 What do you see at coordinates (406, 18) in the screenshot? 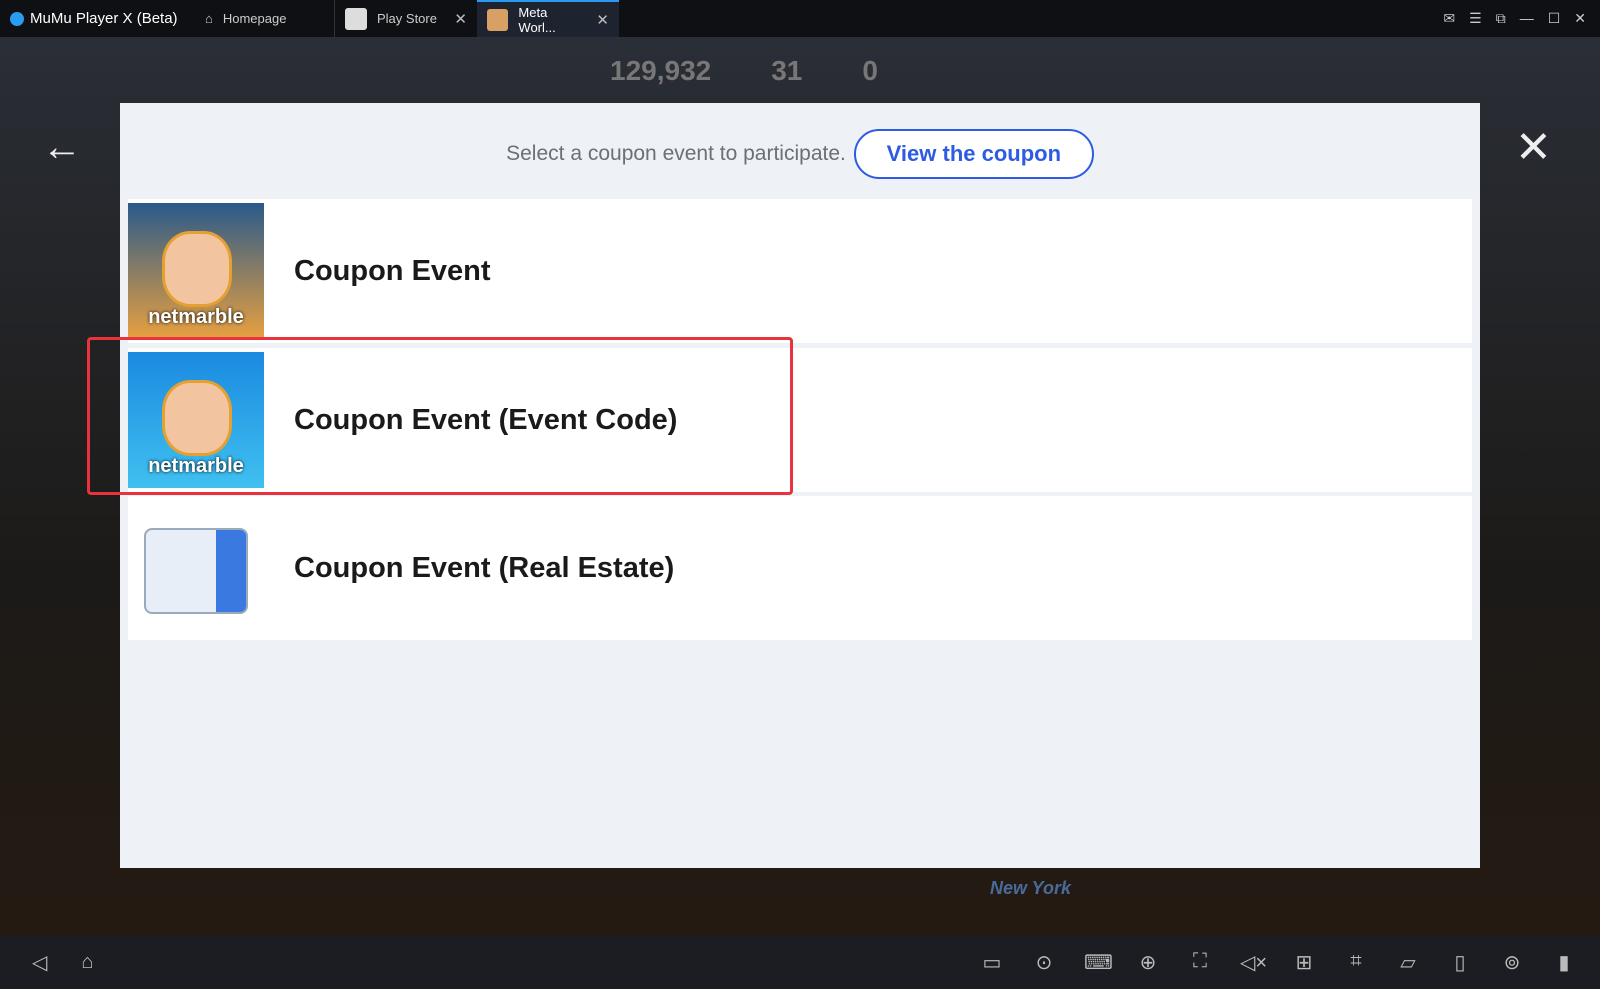
I see `tab-play-store: Play Store ✕` at bounding box center [406, 18].